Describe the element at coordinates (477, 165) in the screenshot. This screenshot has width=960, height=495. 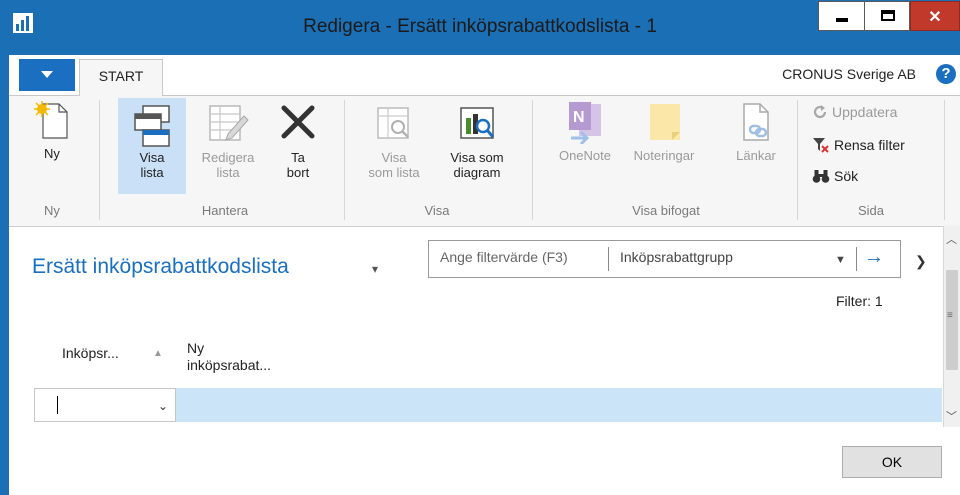
I see `visa-som-diagram-label: Visa som diagram` at that location.